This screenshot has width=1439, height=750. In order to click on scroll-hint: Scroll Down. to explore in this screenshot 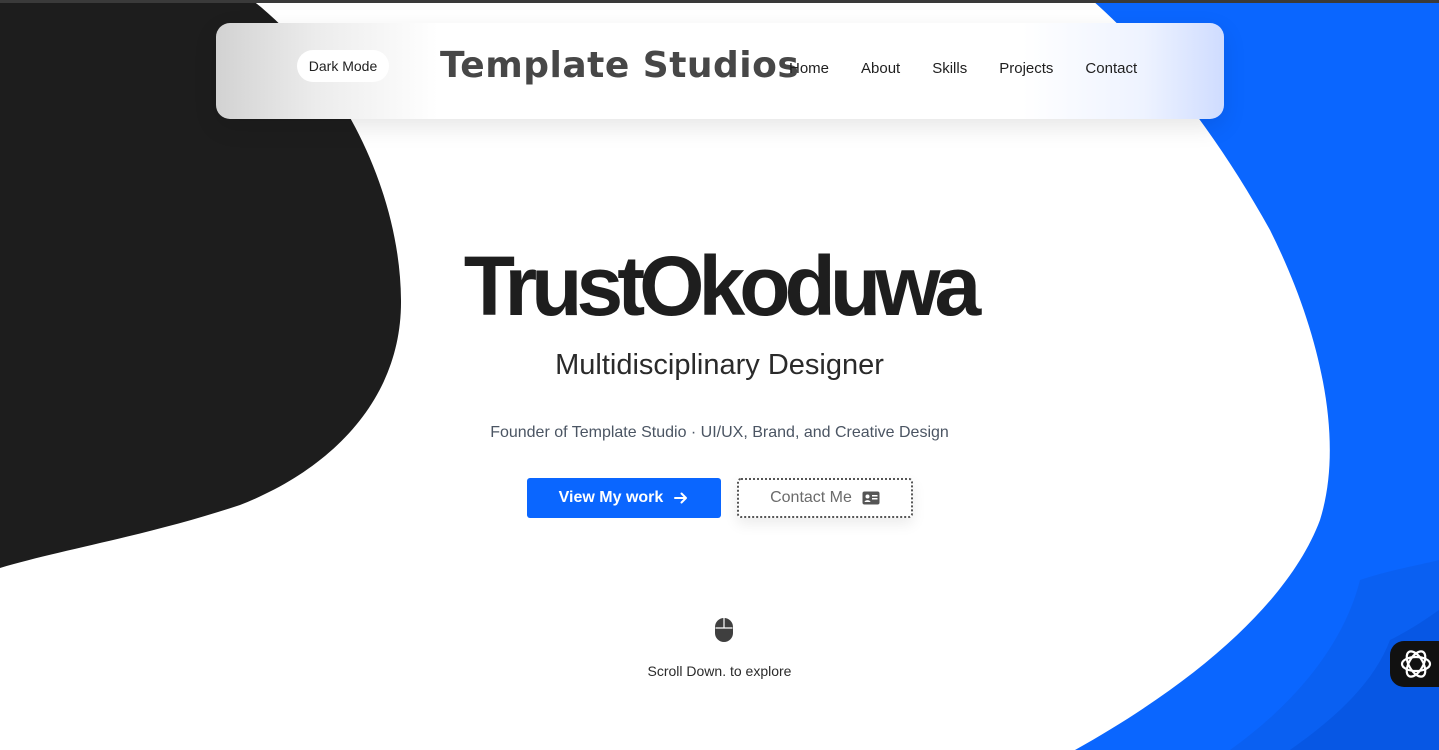, I will do `click(719, 671)`.